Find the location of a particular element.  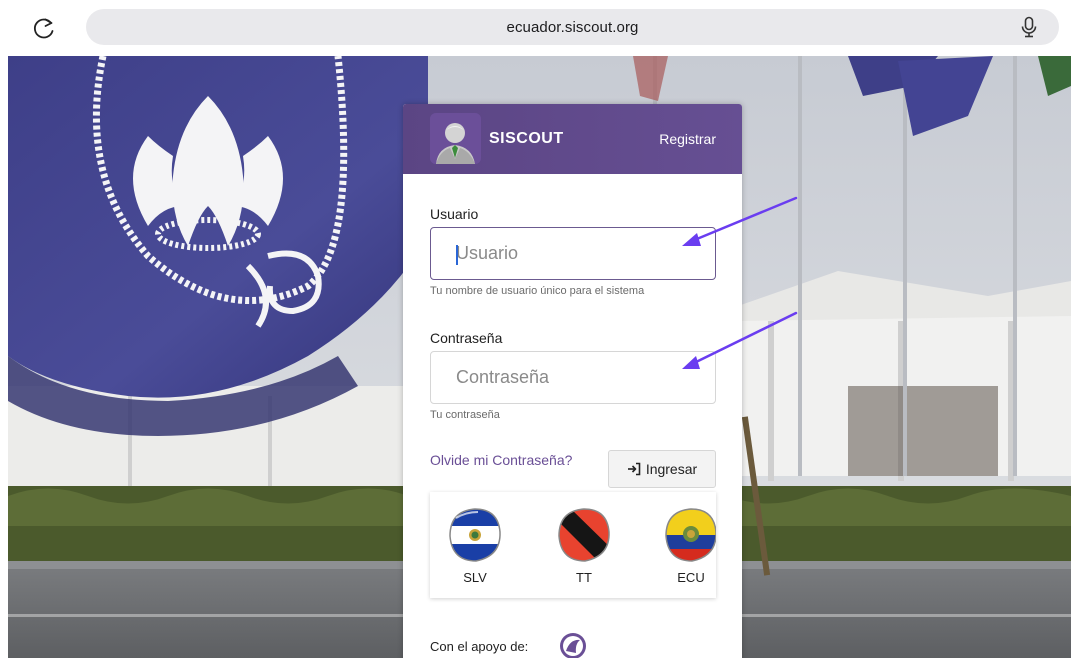

country-selector: SLV TT ECU is located at coordinates (573, 545).